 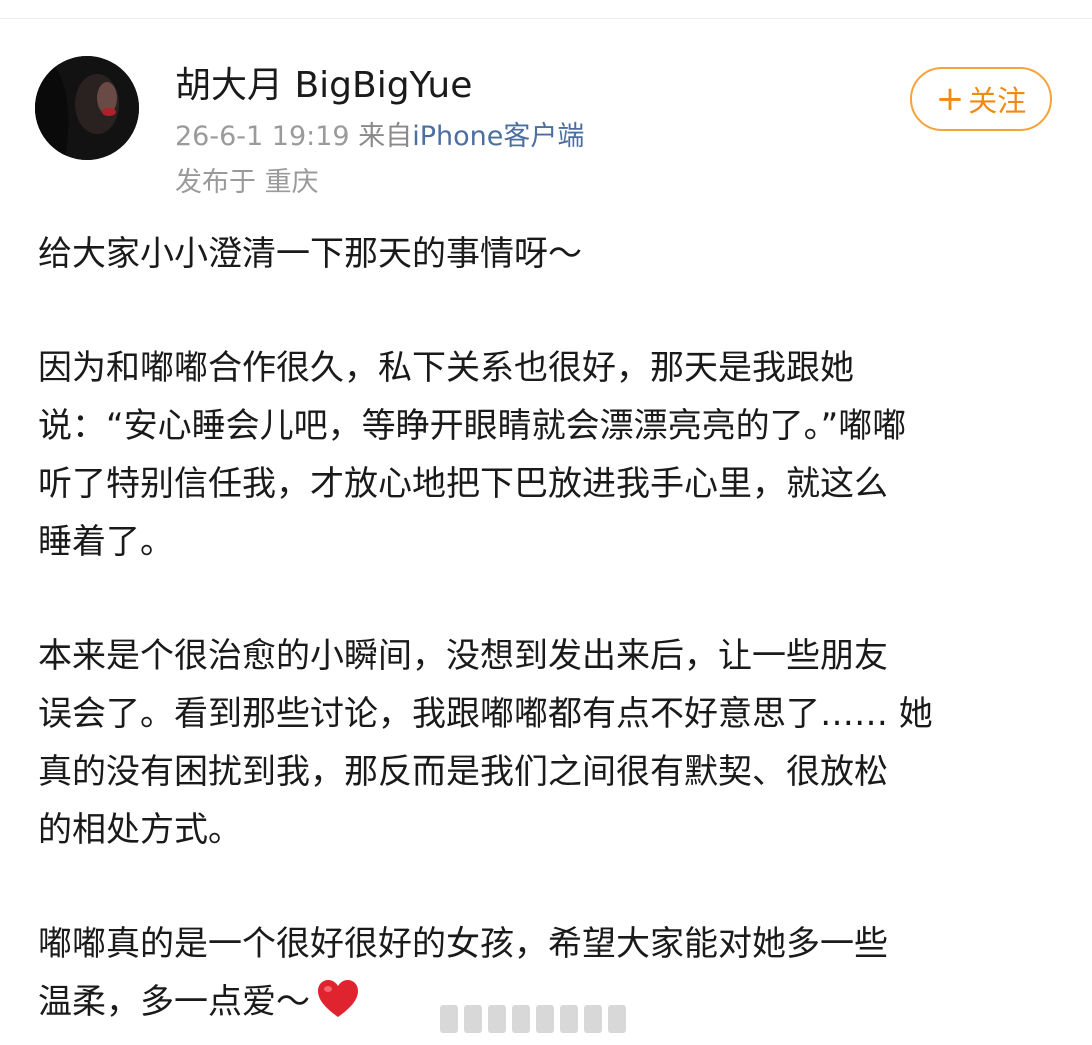 What do you see at coordinates (310, 254) in the screenshot?
I see `post-paragraph: 给大家小小澄清一下那天的事情呀～` at bounding box center [310, 254].